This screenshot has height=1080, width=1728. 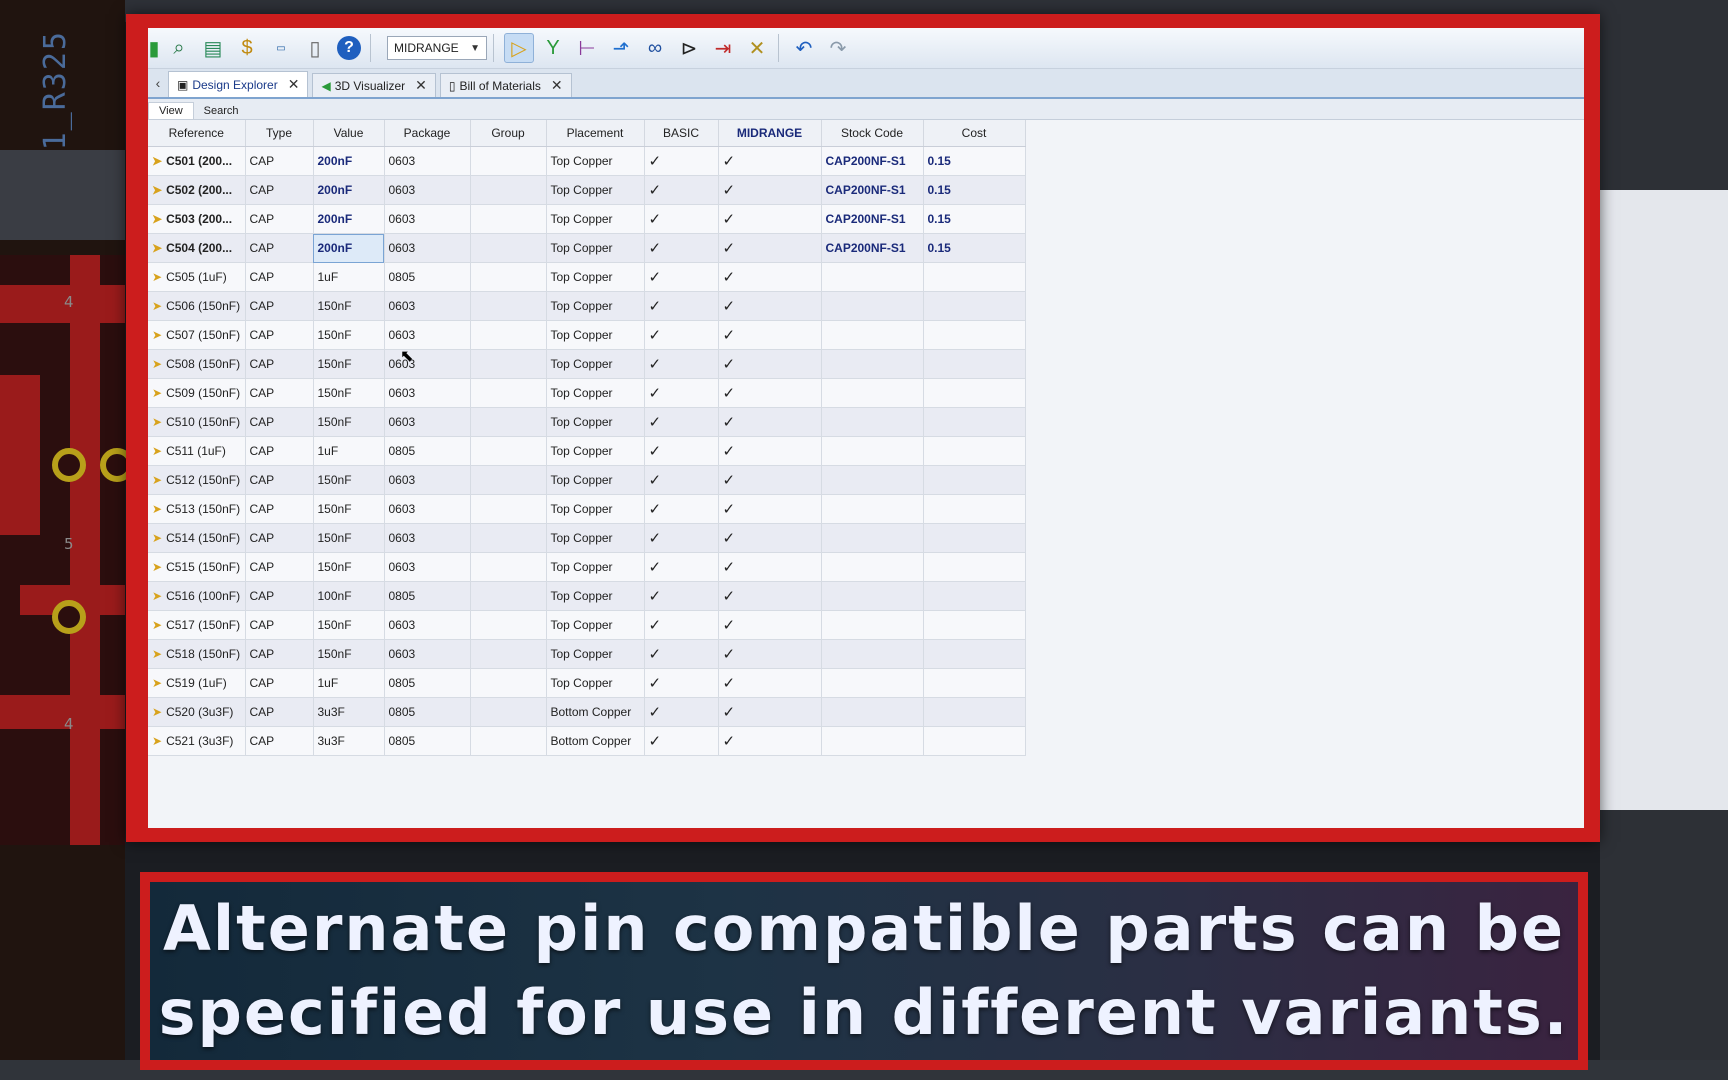 I want to click on cell-reference: ➤ C516 (100nF), so click(x=197, y=596).